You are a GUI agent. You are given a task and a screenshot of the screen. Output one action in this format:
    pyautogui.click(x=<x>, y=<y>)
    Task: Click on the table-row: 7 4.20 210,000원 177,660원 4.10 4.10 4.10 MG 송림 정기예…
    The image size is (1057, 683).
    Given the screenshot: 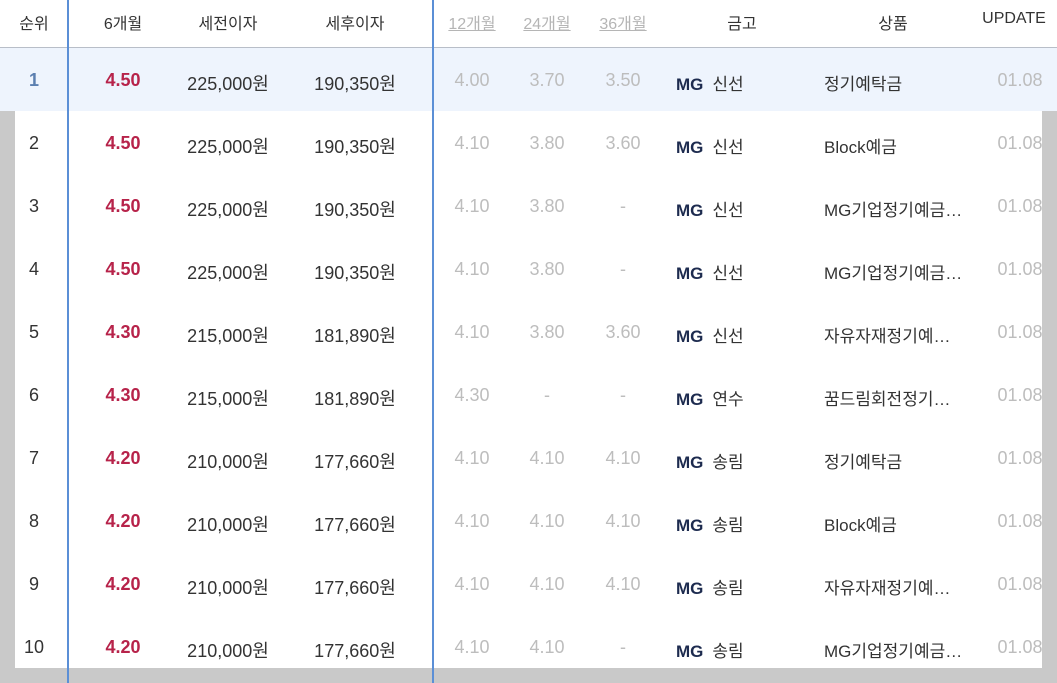 What is the action you would take?
    pyautogui.click(x=528, y=457)
    